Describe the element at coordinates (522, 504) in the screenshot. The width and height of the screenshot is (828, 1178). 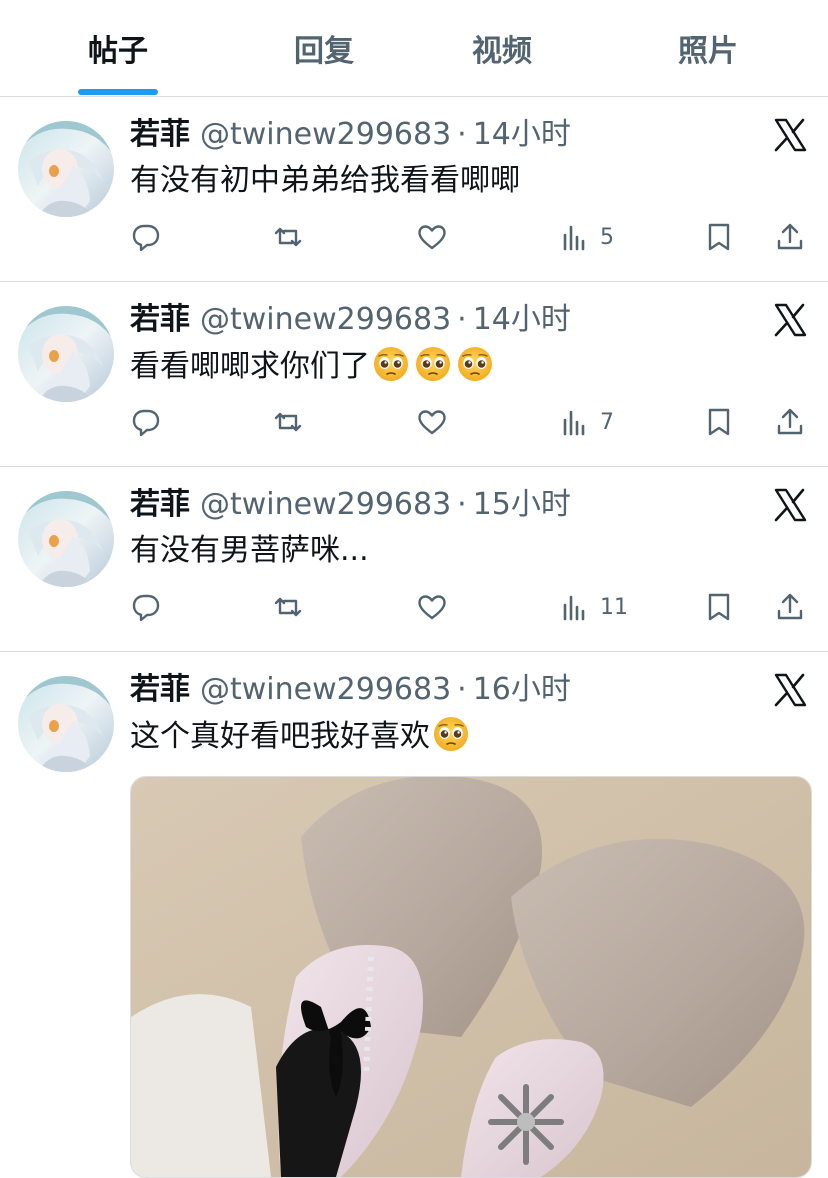
I see `timestamp: 15小时` at that location.